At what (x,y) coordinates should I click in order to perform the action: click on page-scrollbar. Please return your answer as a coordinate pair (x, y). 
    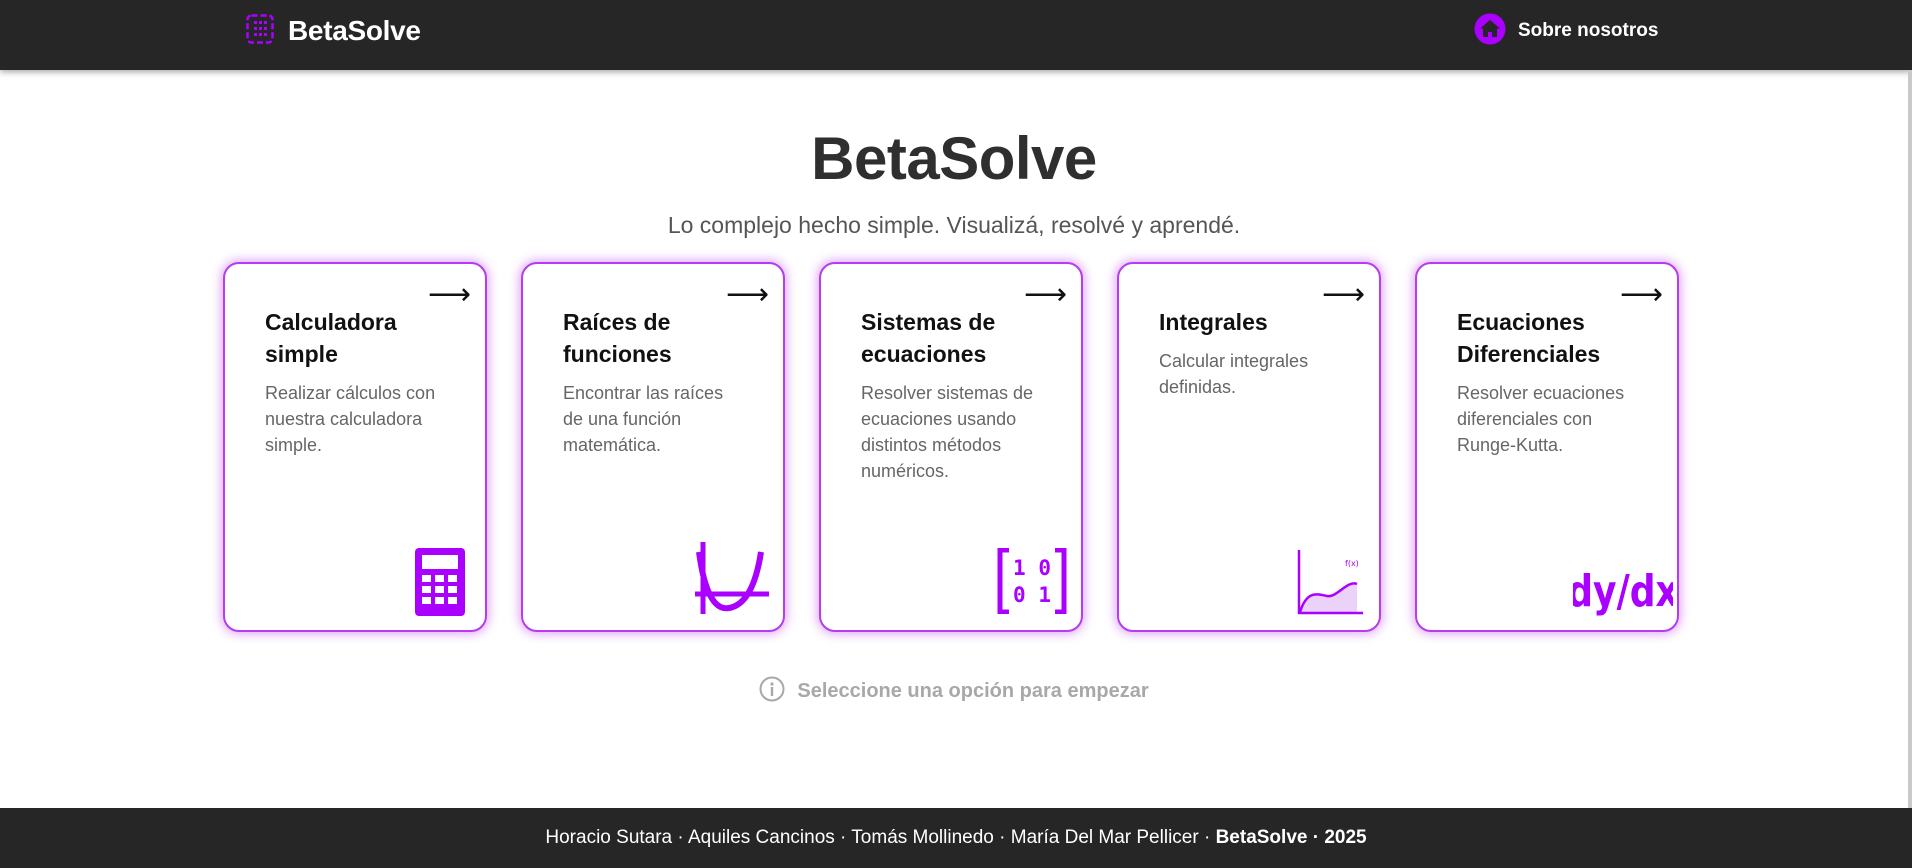
    Looking at the image, I should click on (1910, 439).